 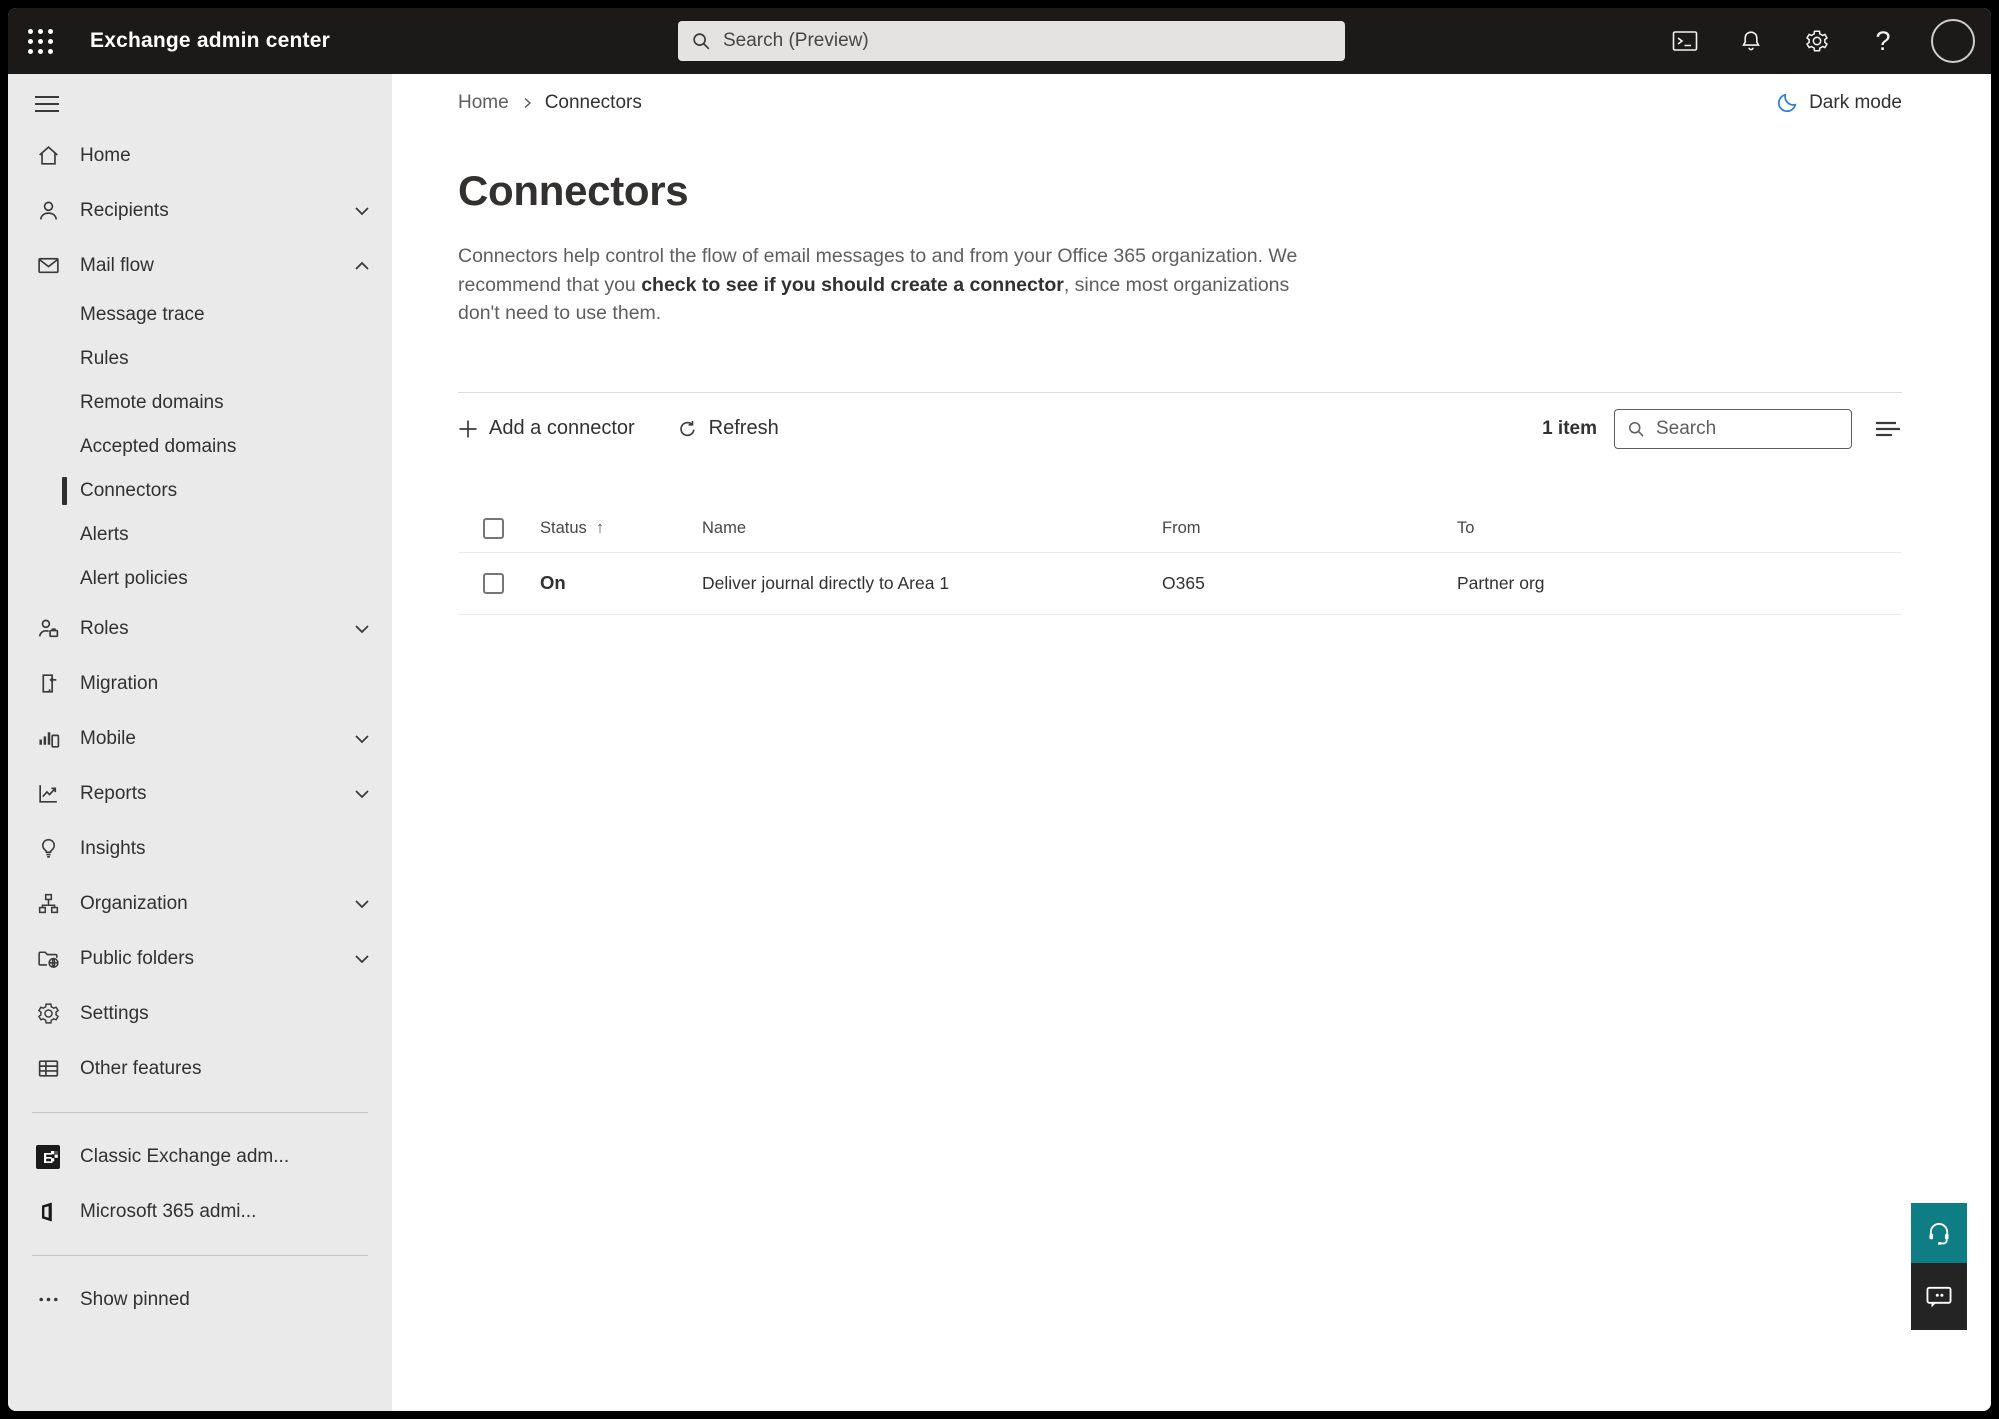 What do you see at coordinates (48, 156) in the screenshot?
I see `home-icon` at bounding box center [48, 156].